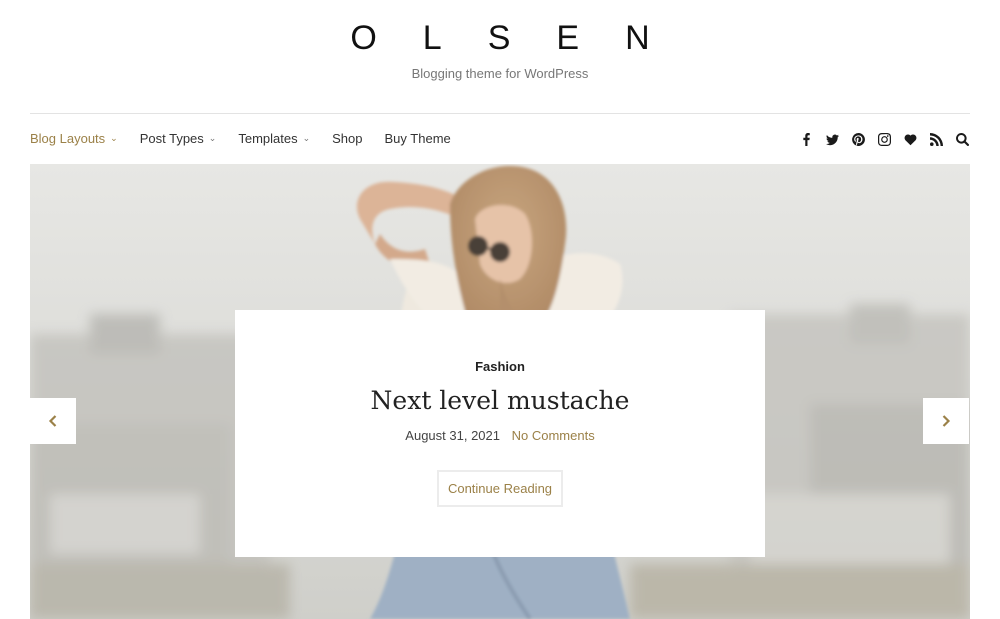 This screenshot has width=1000, height=619. Describe the element at coordinates (832, 139) in the screenshot. I see `twitter-icon` at that location.